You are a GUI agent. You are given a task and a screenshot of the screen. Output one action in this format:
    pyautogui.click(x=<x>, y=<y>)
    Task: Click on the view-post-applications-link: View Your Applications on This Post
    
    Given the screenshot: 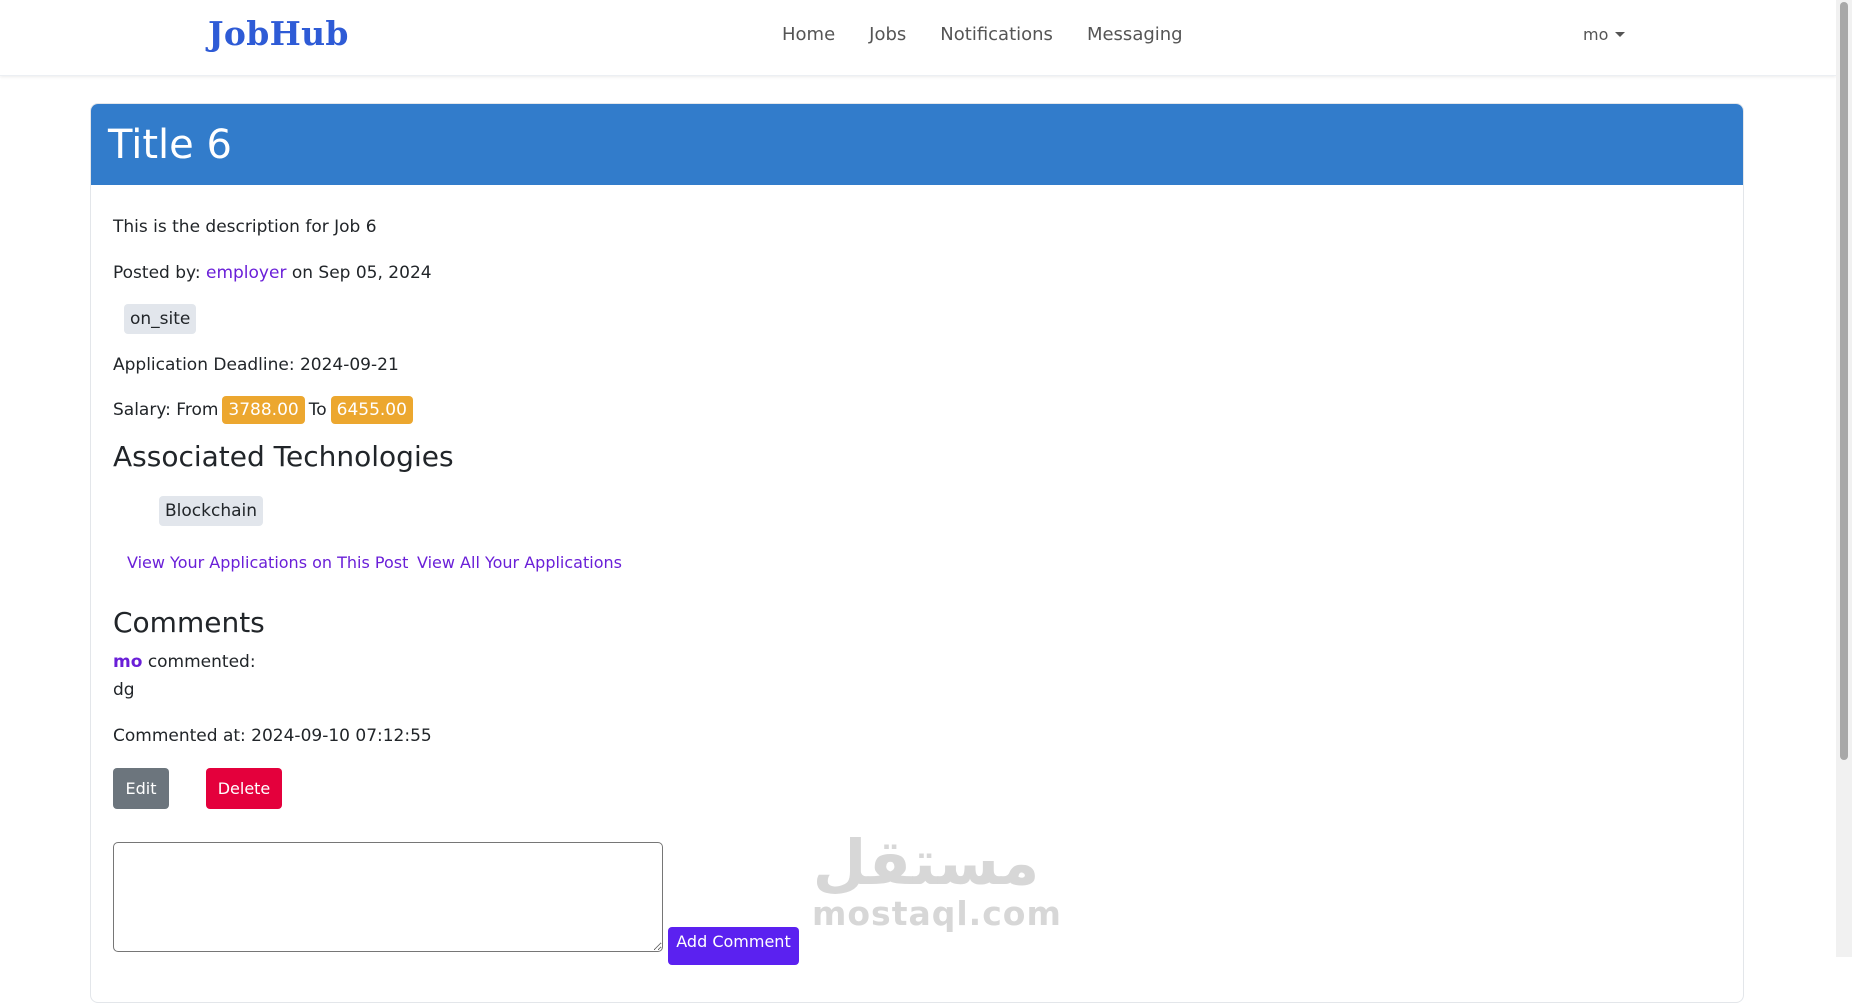 What is the action you would take?
    pyautogui.click(x=267, y=562)
    